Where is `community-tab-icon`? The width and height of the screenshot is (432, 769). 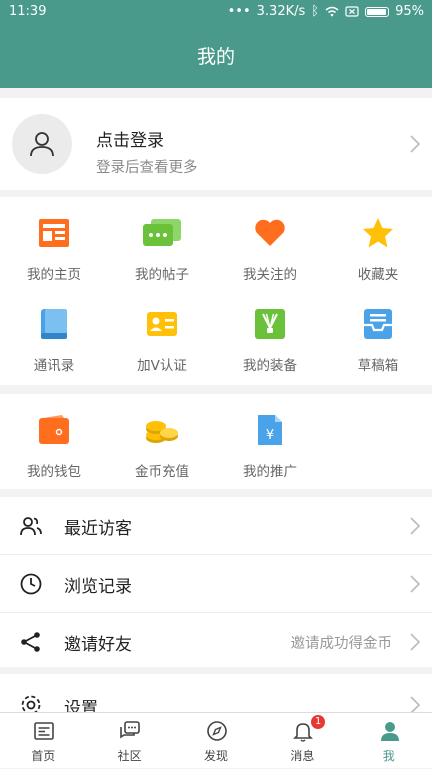 community-tab-icon is located at coordinates (130, 730).